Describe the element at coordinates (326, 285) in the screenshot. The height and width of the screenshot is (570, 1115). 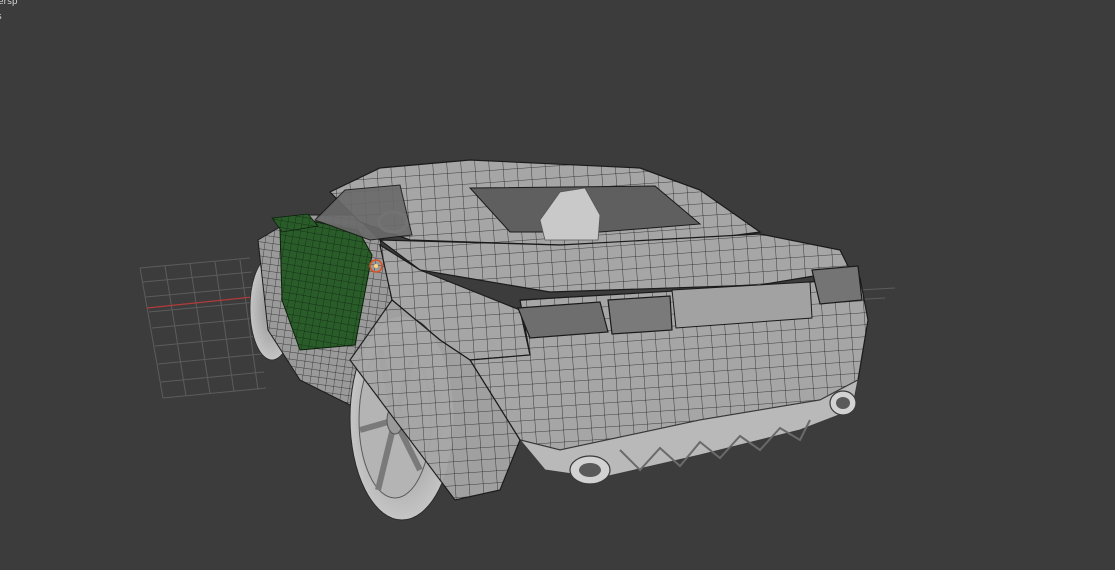
I see `selected-door-panel` at that location.